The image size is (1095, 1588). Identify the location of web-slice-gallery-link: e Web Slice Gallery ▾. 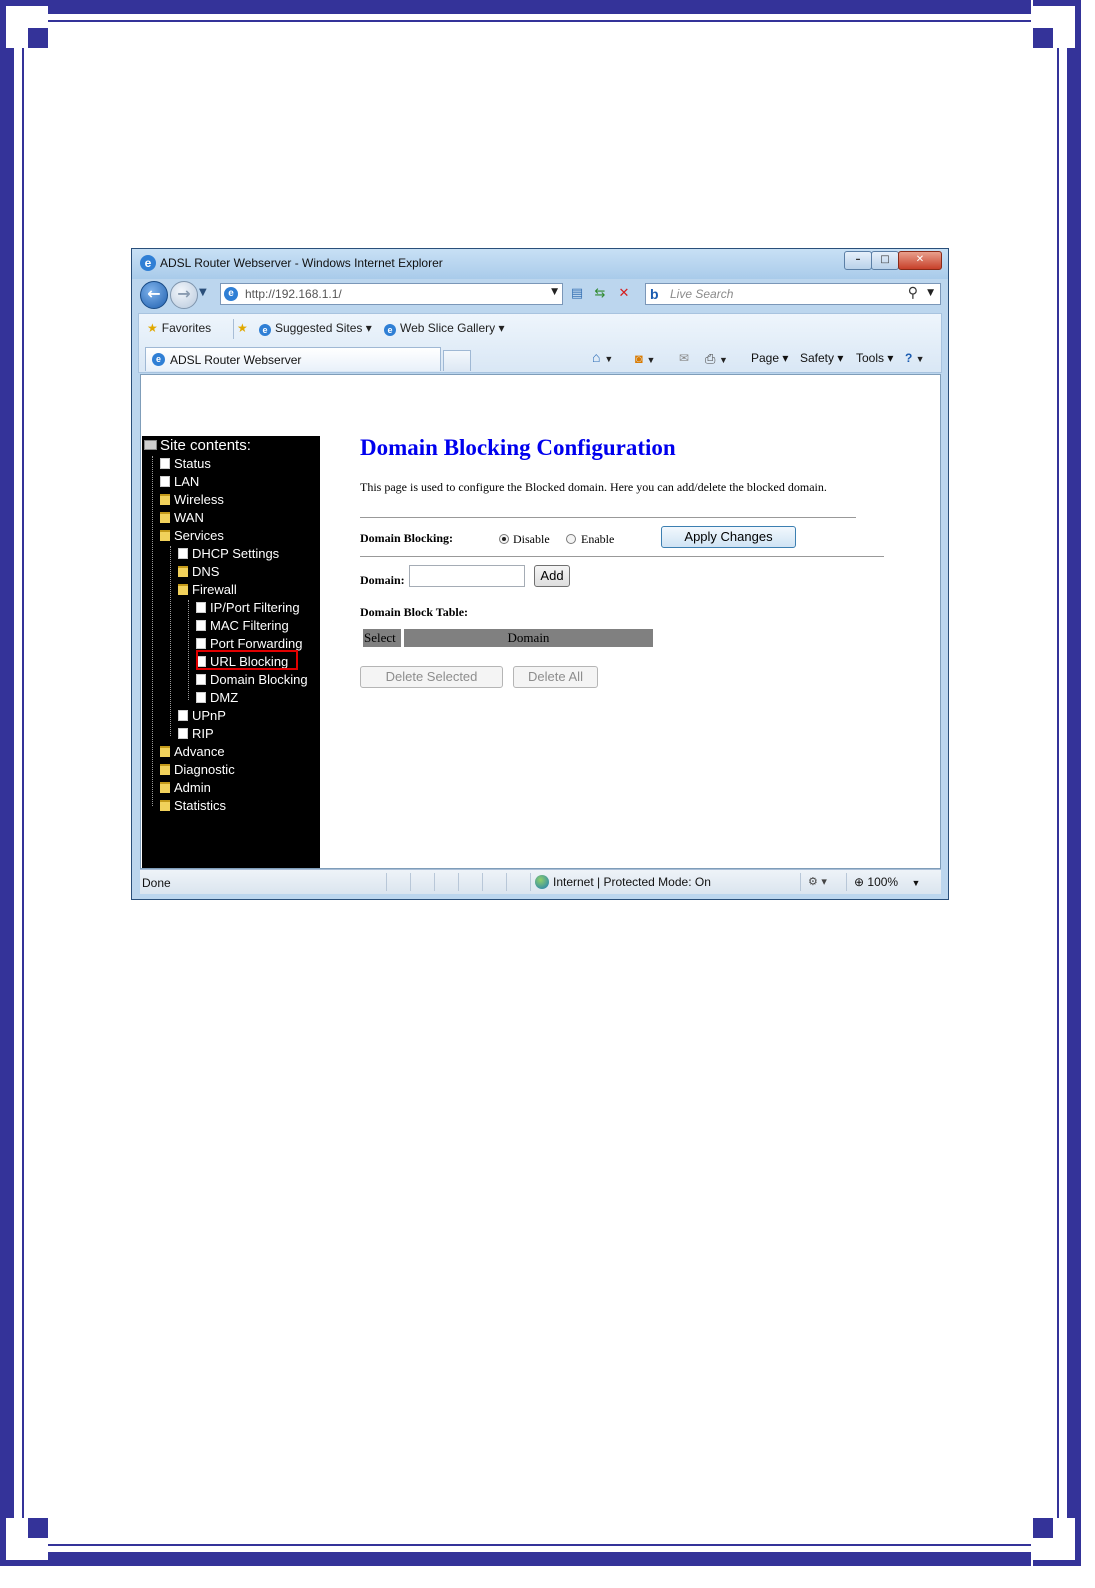
(444, 328).